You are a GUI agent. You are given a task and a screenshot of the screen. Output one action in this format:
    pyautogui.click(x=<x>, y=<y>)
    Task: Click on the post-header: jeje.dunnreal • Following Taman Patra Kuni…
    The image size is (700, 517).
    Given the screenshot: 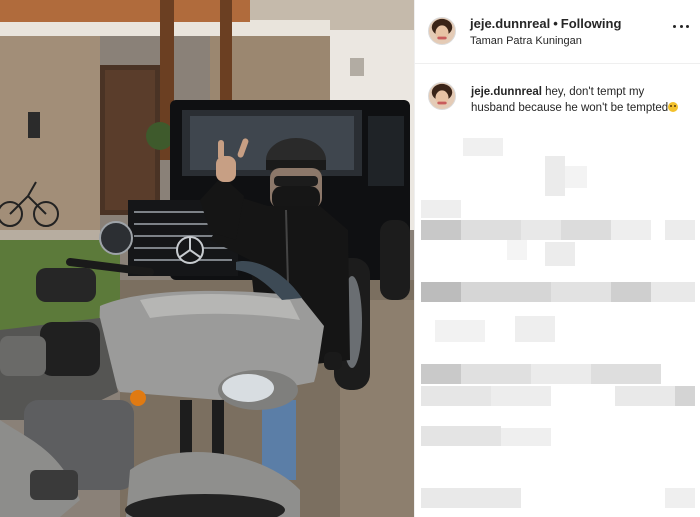 What is the action you would take?
    pyautogui.click(x=557, y=32)
    